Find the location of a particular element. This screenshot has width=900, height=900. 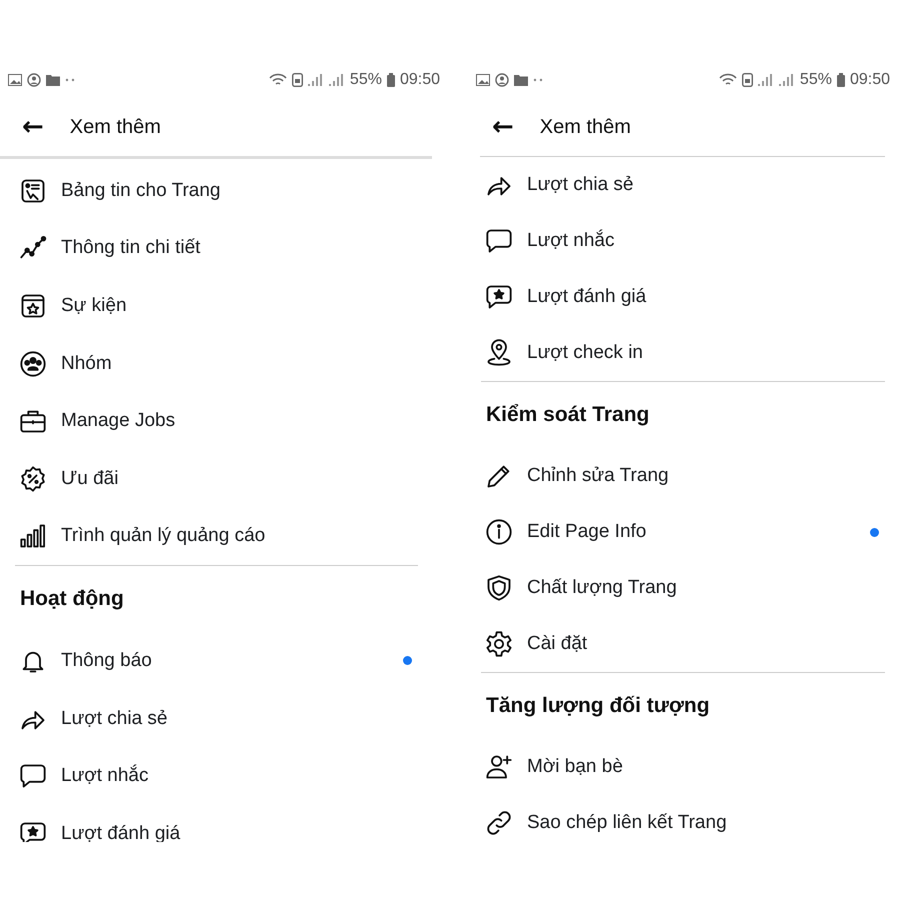

menu-item: Thông báo is located at coordinates (216, 661).